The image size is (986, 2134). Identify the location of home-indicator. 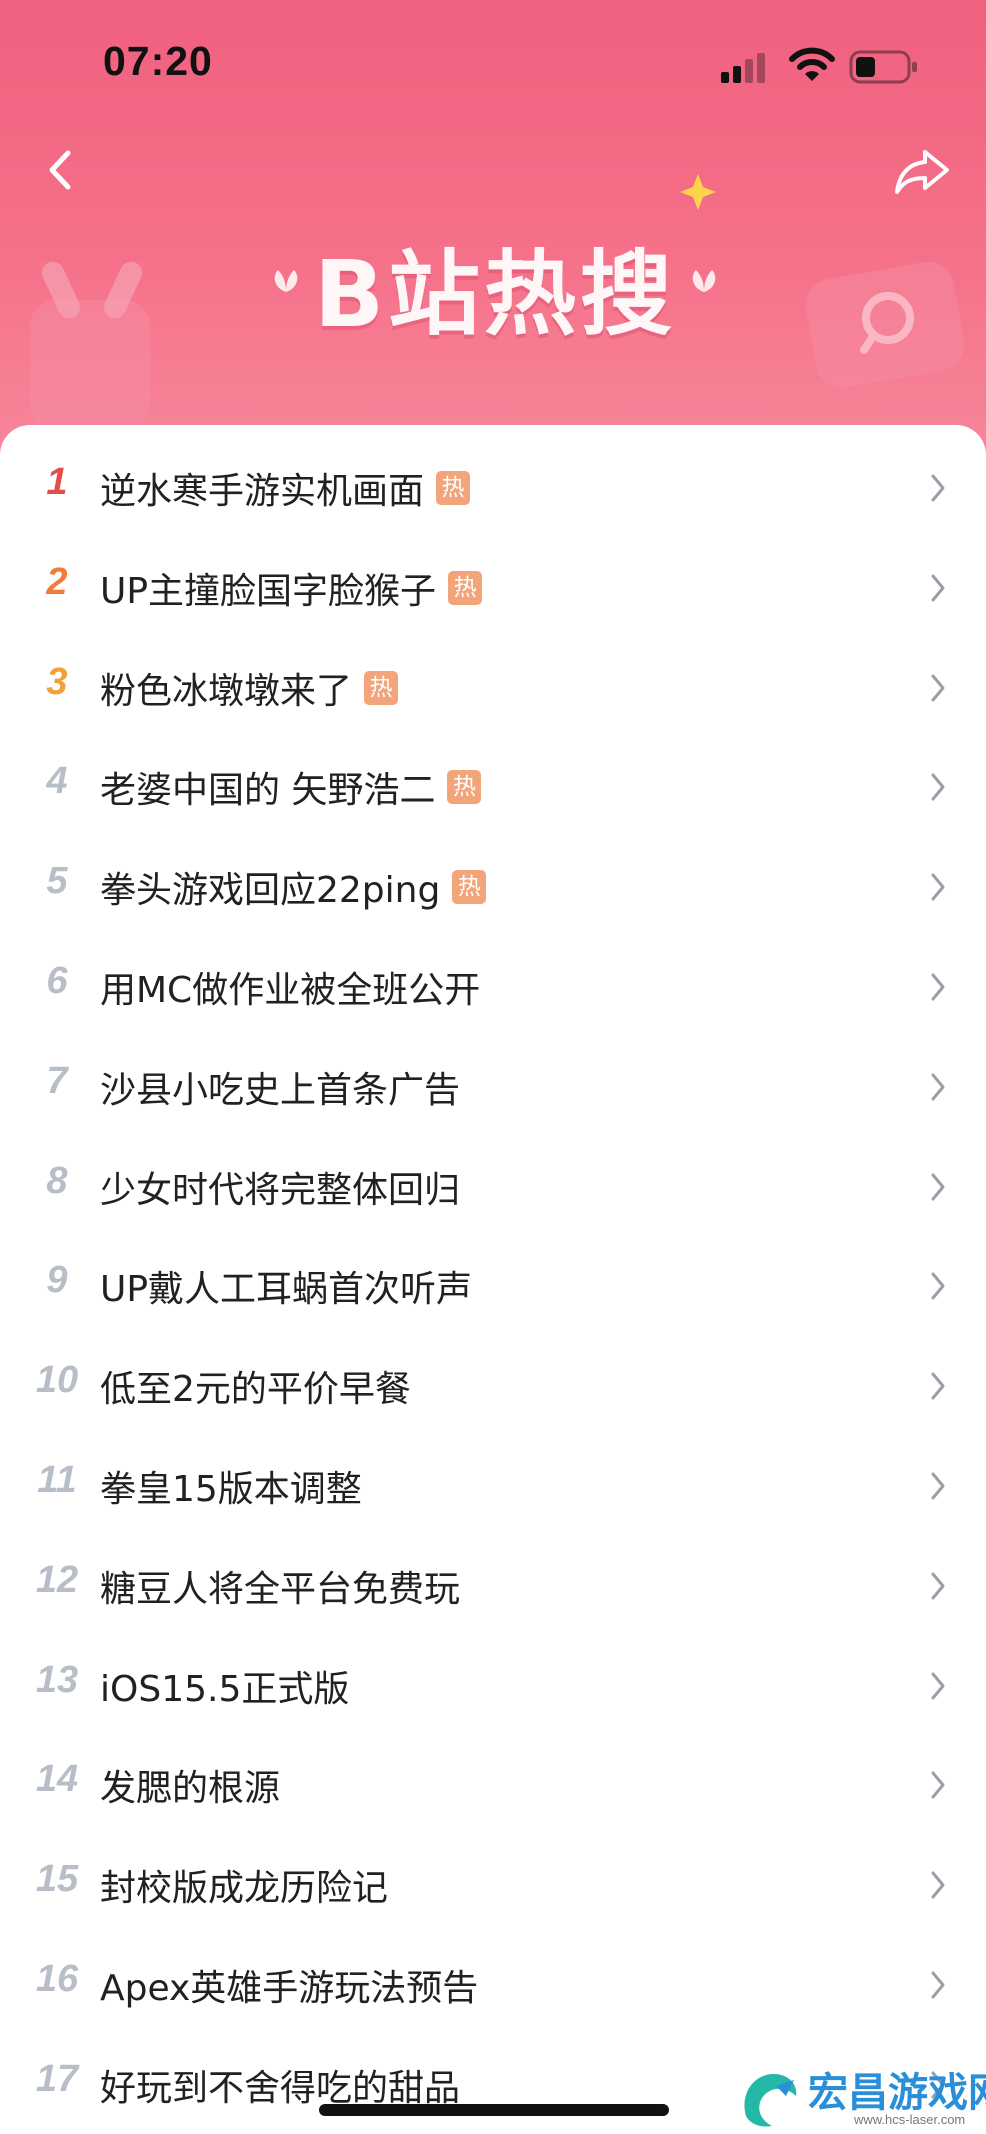
(494, 2110).